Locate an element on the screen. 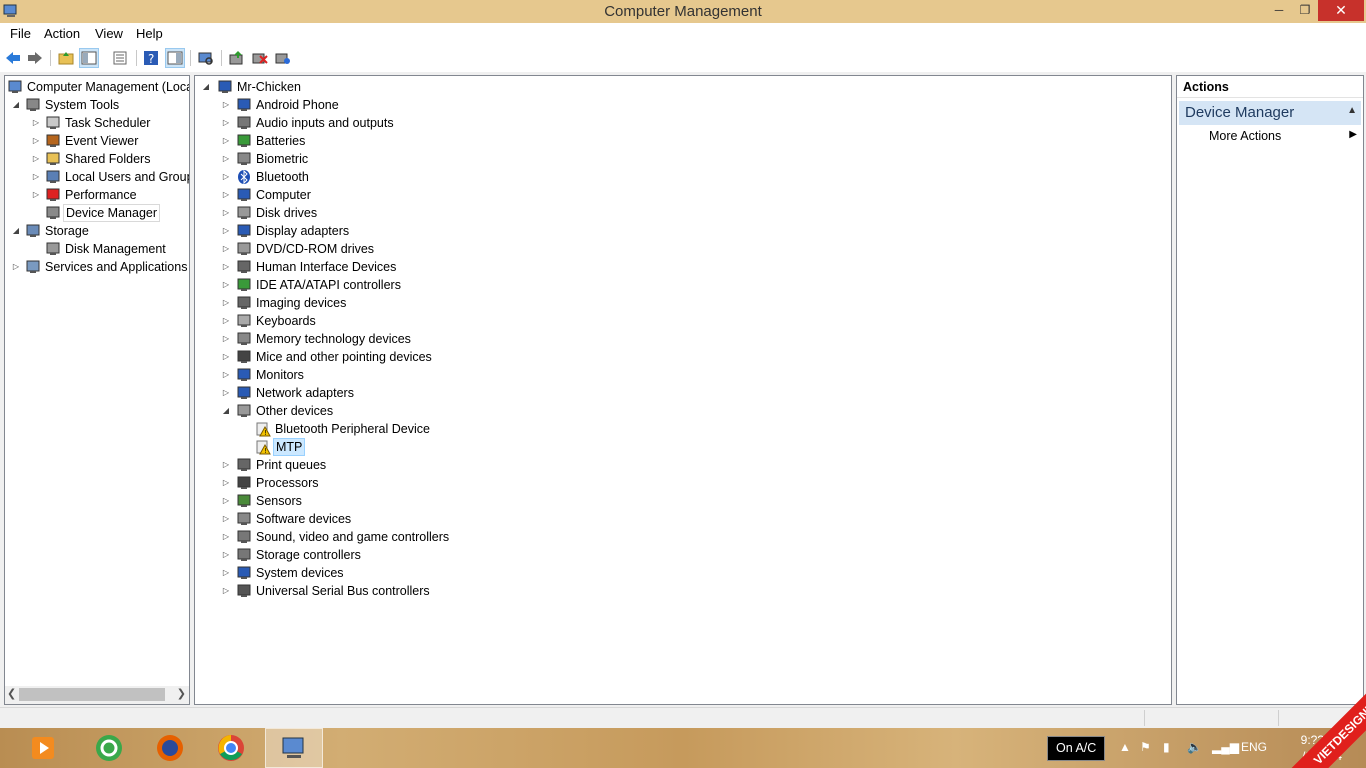  show-hidden-icons-icon: ▲ is located at coordinates (1125, 747).